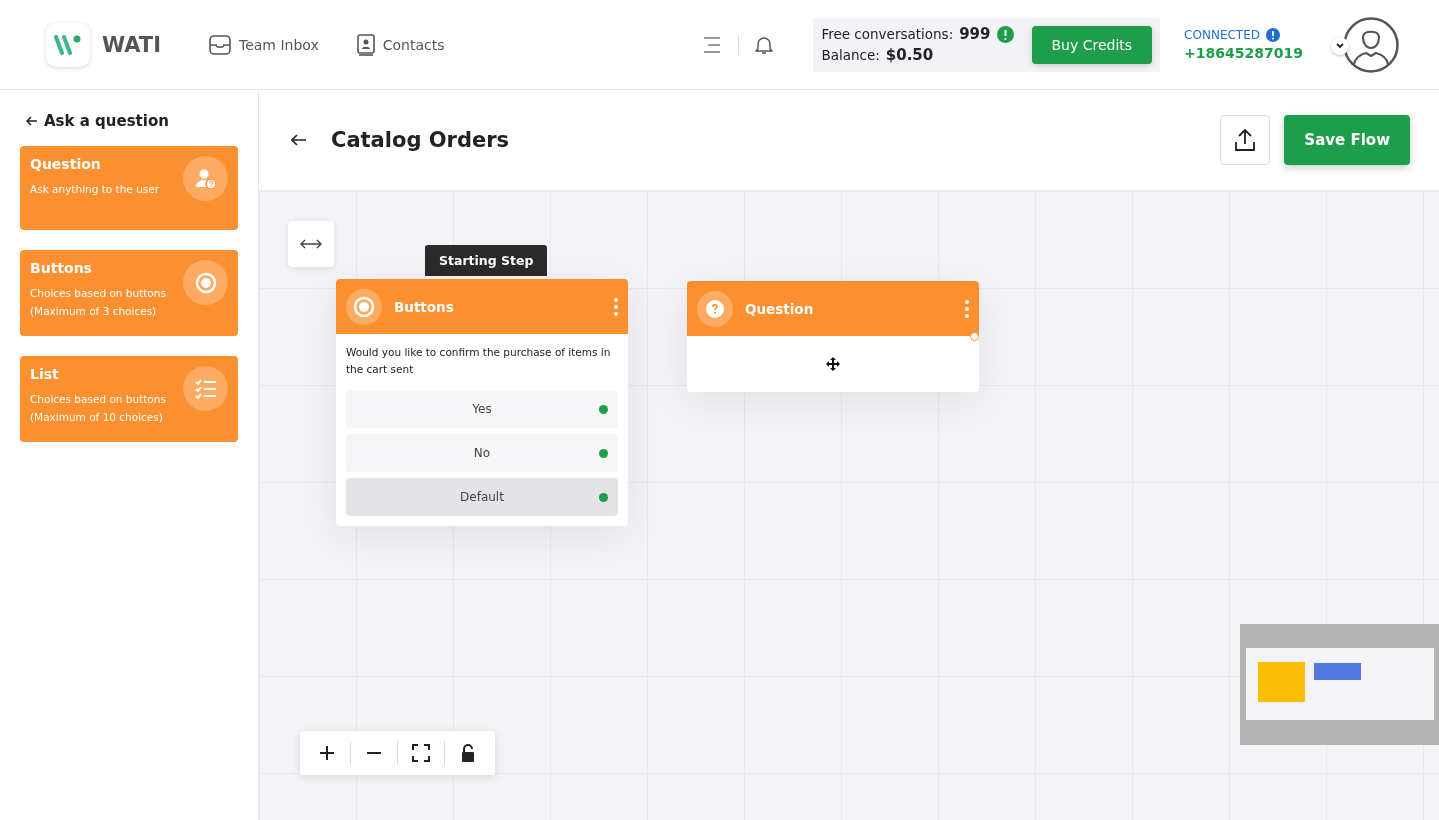 The width and height of the screenshot is (1439, 820). What do you see at coordinates (424, 306) in the screenshot?
I see `node-title: Buttons` at bounding box center [424, 306].